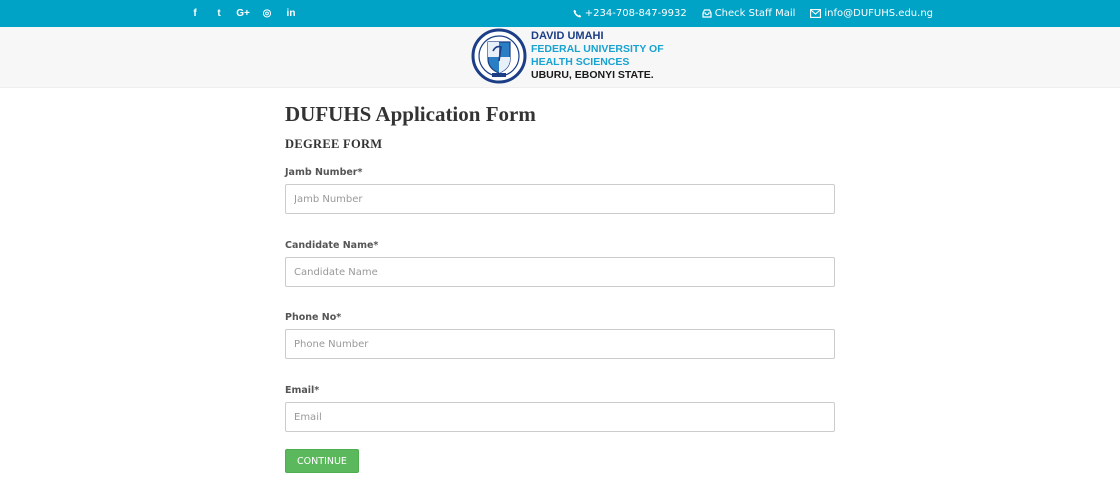 The width and height of the screenshot is (1120, 483). Describe the element at coordinates (567, 36) in the screenshot. I see `brand-line-1: DAVID UMAHI` at that location.